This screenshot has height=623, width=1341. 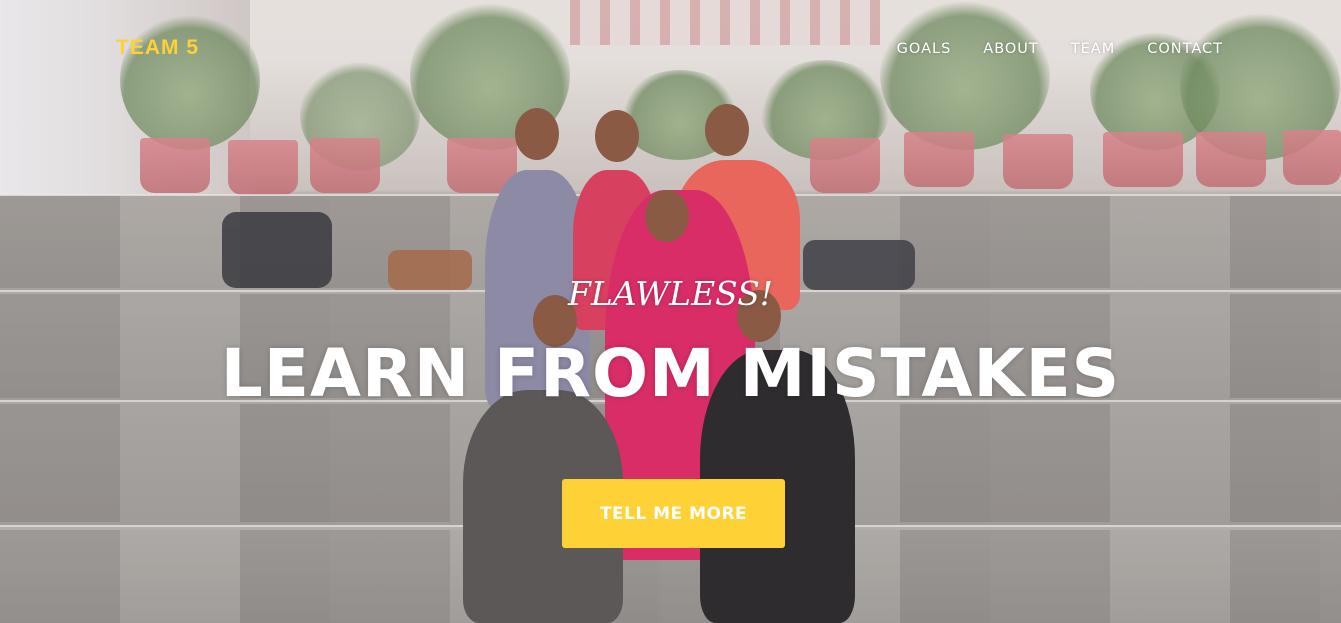 What do you see at coordinates (1011, 49) in the screenshot?
I see `nav-item-about: ABOUT` at bounding box center [1011, 49].